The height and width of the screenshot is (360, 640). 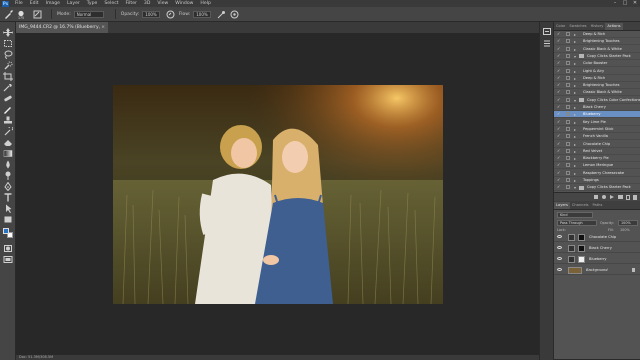 I want to click on layer-kind-filter: Kind, so click(x=575, y=215).